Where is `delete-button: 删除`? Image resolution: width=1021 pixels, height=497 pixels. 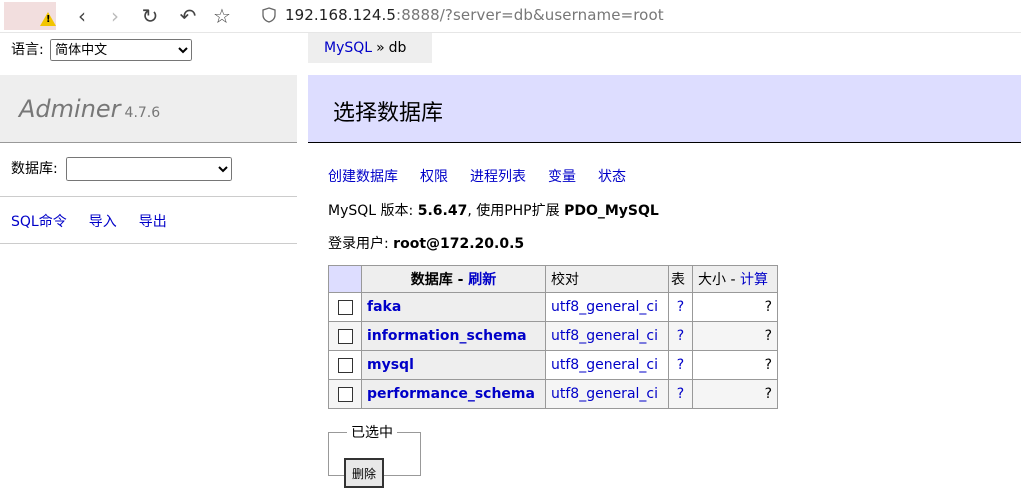
delete-button: 删除 is located at coordinates (364, 473).